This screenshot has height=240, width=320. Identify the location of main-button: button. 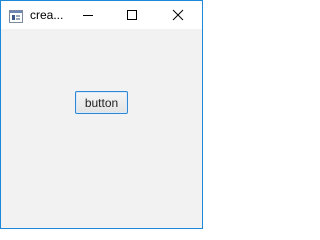
(101, 102).